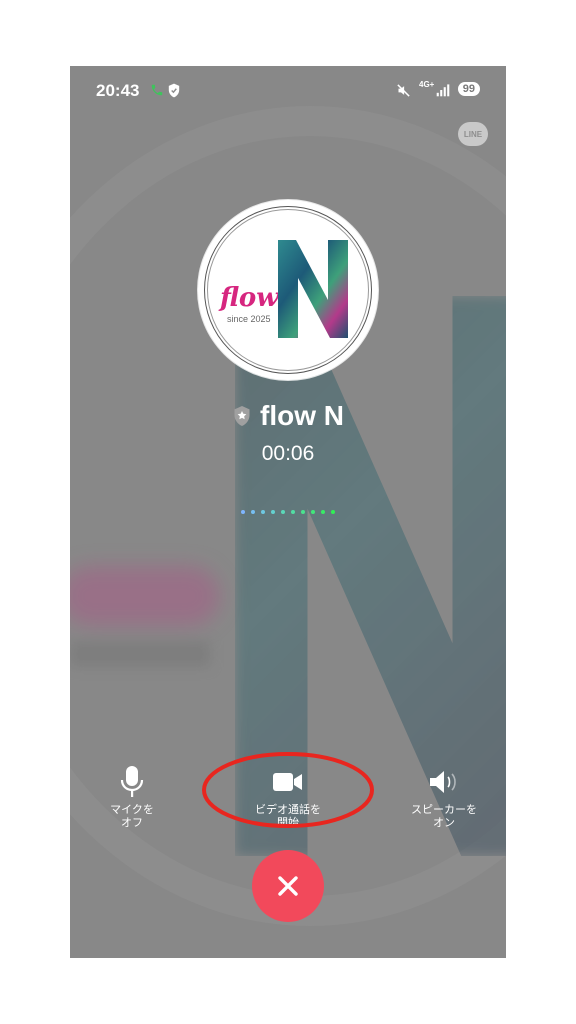 The image size is (576, 1024). Describe the element at coordinates (302, 415) in the screenshot. I see `contact-name: flow N` at that location.